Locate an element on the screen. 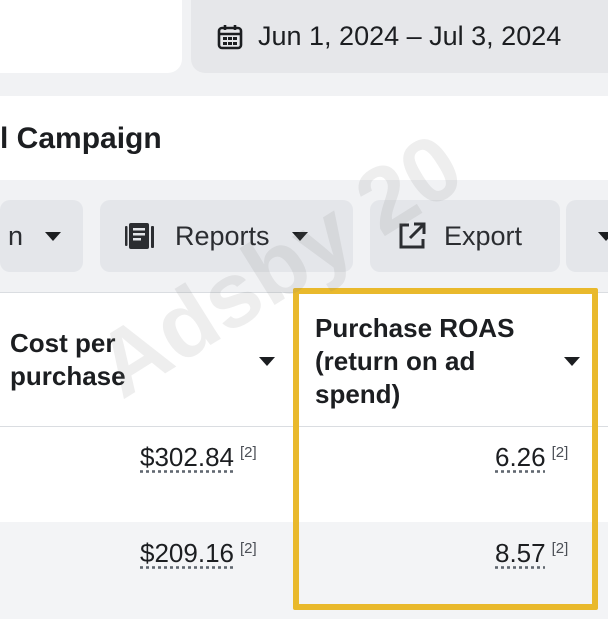  search-box is located at coordinates (91, 36).